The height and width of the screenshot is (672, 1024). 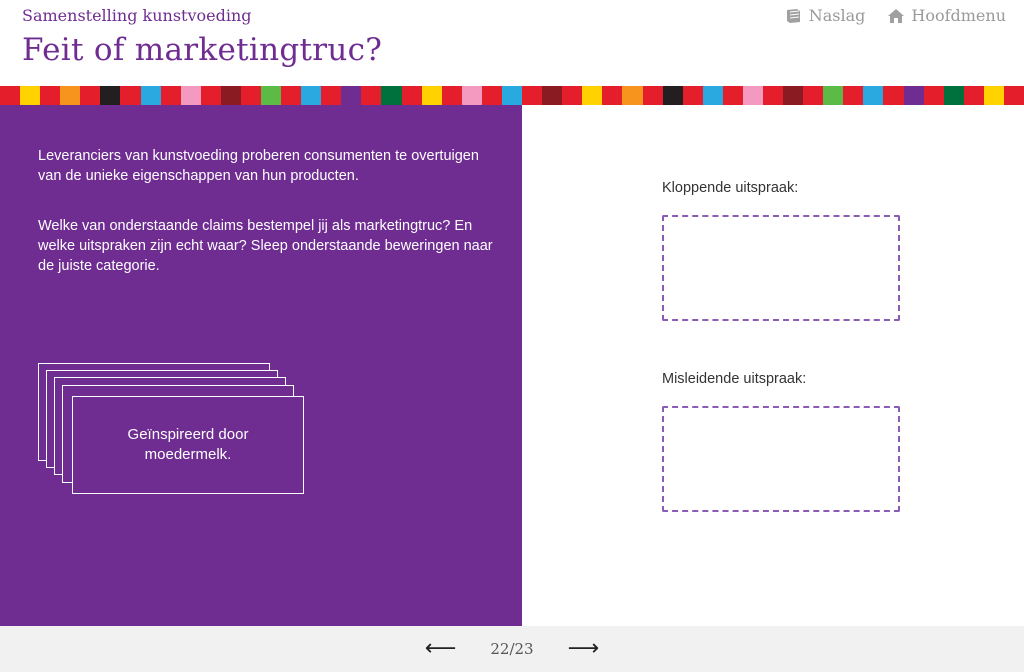 I want to click on home-icon, so click(x=896, y=15).